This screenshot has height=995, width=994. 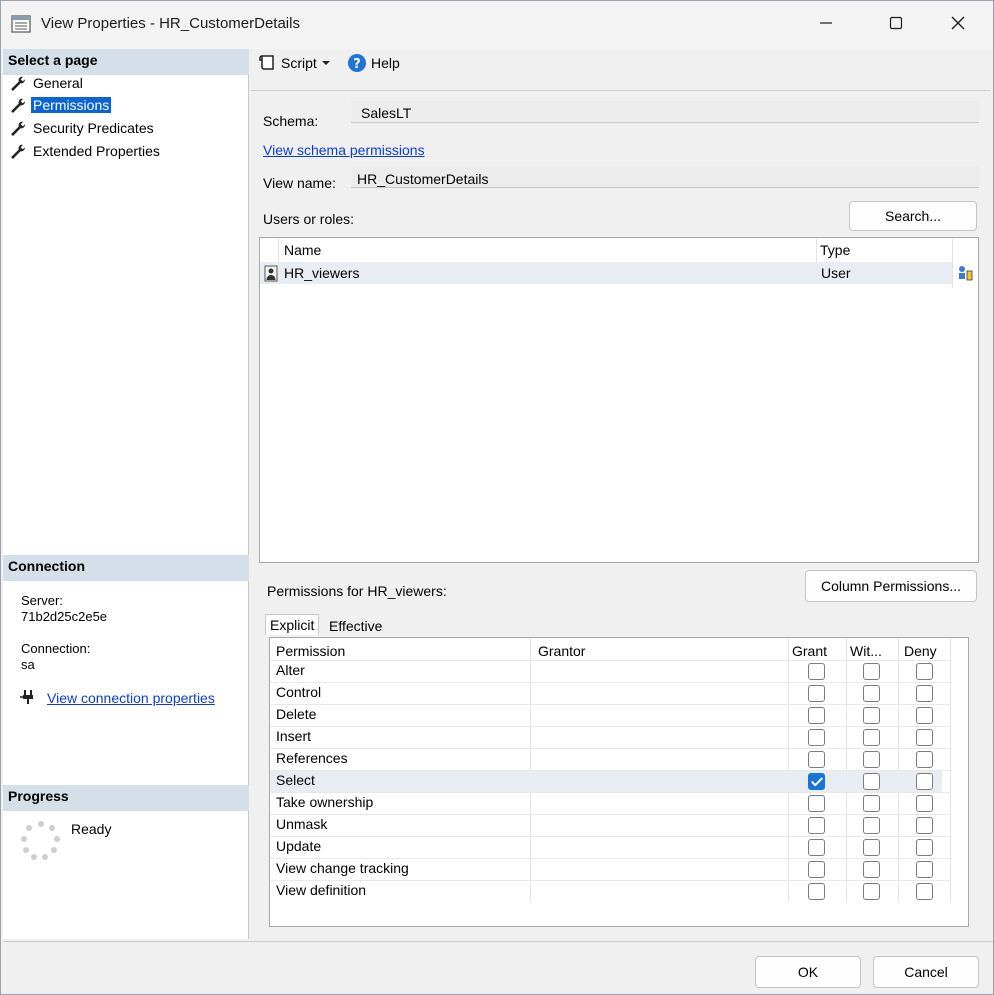 I want to click on minimize-button, so click(x=826, y=23).